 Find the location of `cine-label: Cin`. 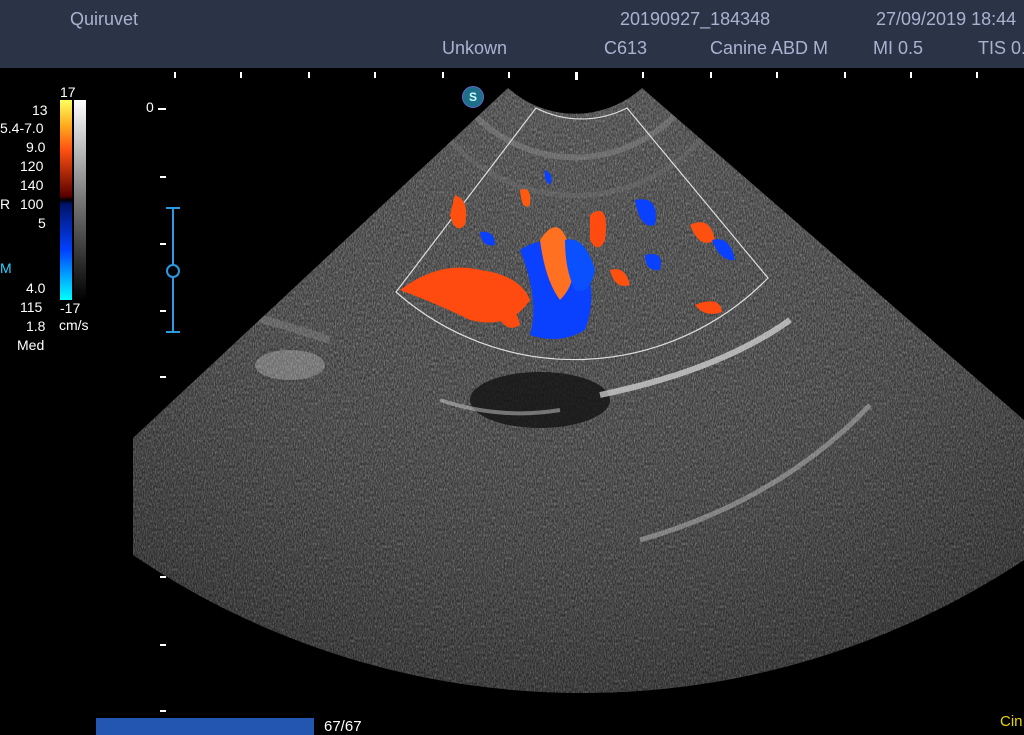

cine-label: Cin is located at coordinates (1011, 721).